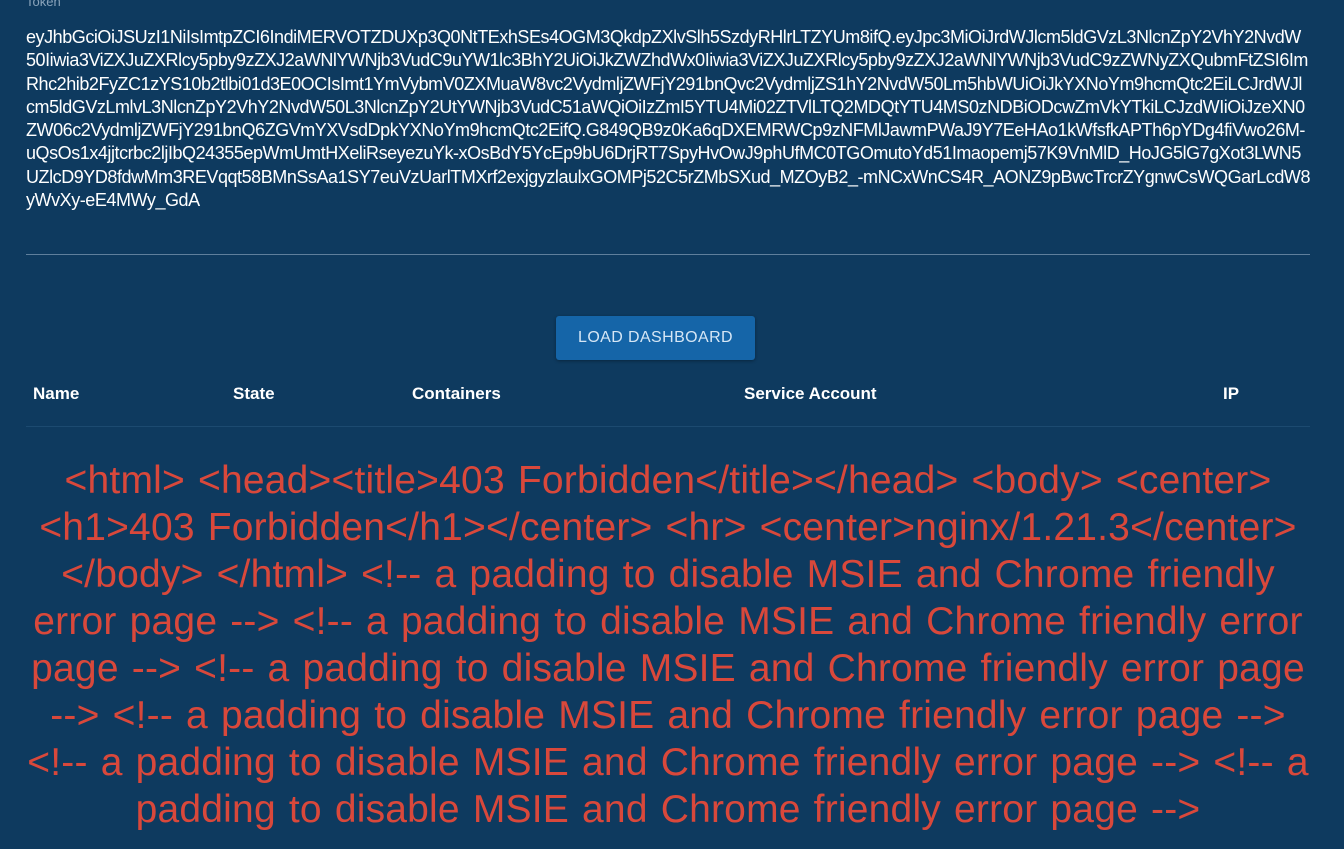 Image resolution: width=1344 pixels, height=849 pixels. What do you see at coordinates (254, 394) in the screenshot?
I see `column-header-state: State` at bounding box center [254, 394].